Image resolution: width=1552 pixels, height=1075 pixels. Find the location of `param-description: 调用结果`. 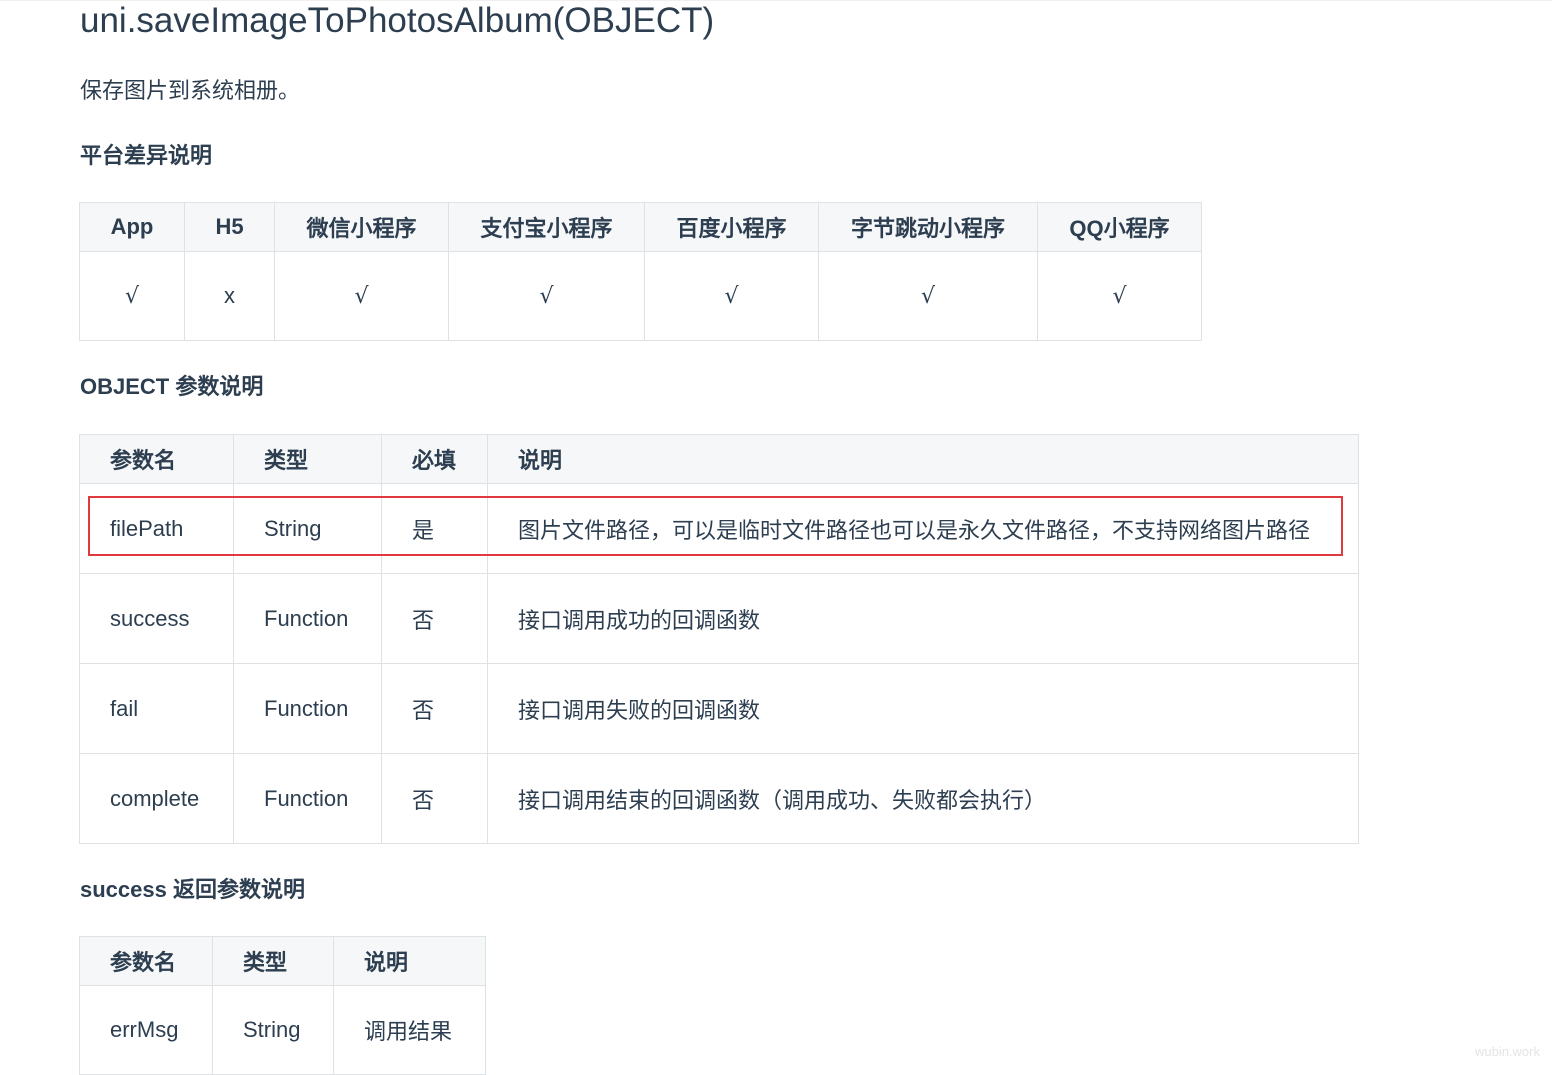

param-description: 调用结果 is located at coordinates (409, 1030).